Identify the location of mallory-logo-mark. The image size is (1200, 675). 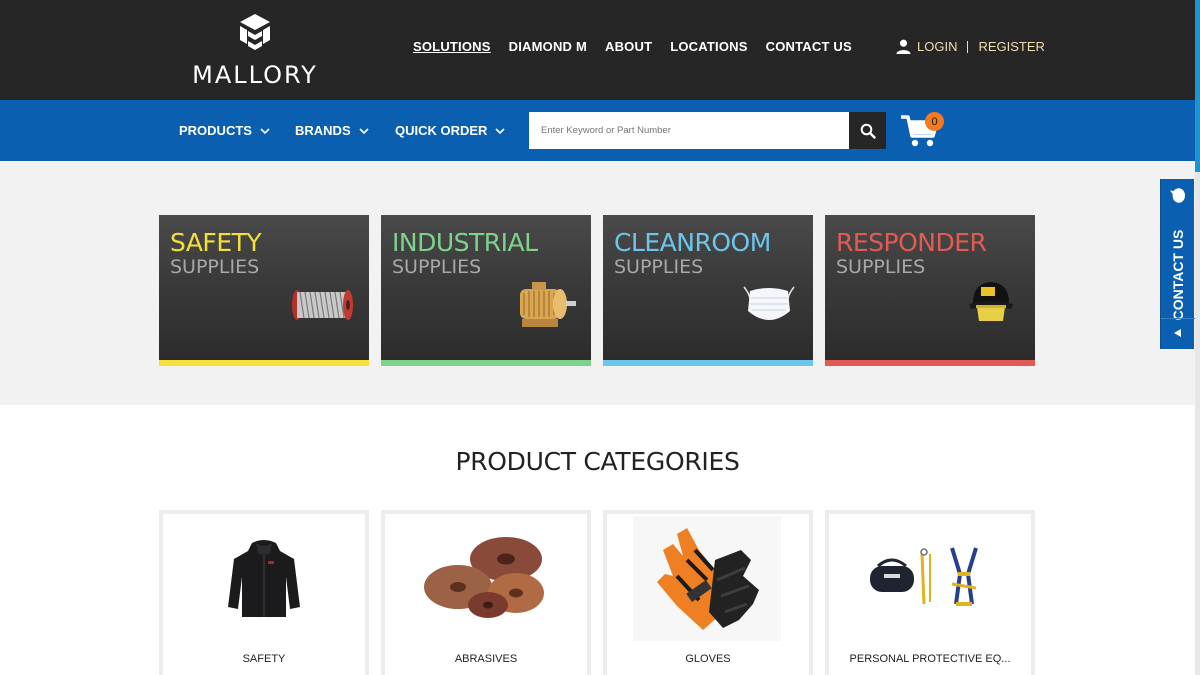
(255, 32).